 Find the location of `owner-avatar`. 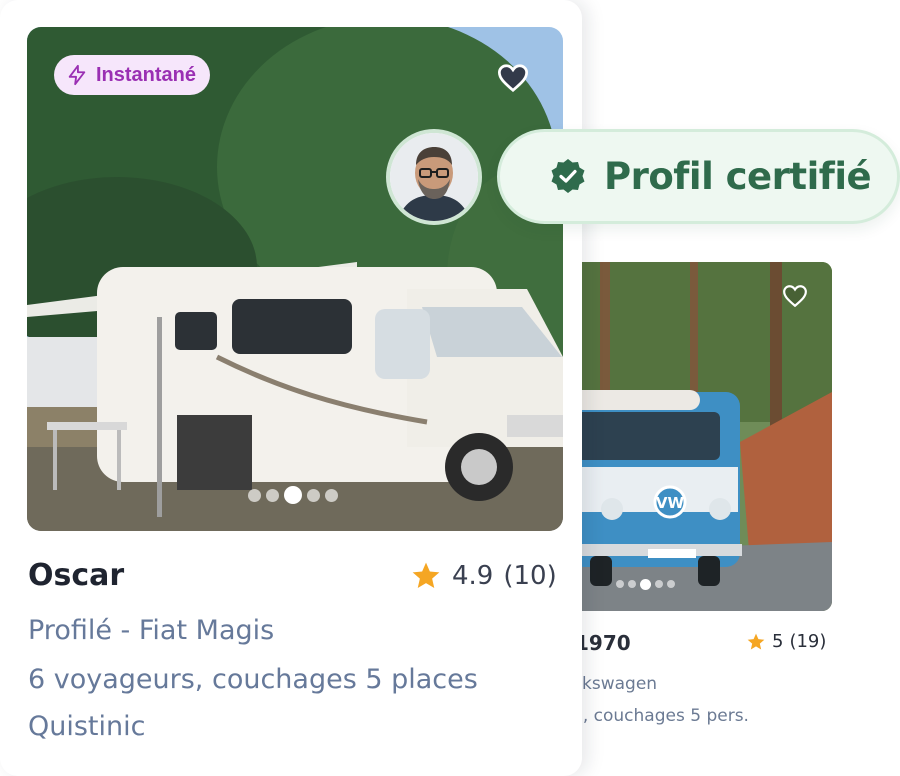

owner-avatar is located at coordinates (434, 177).